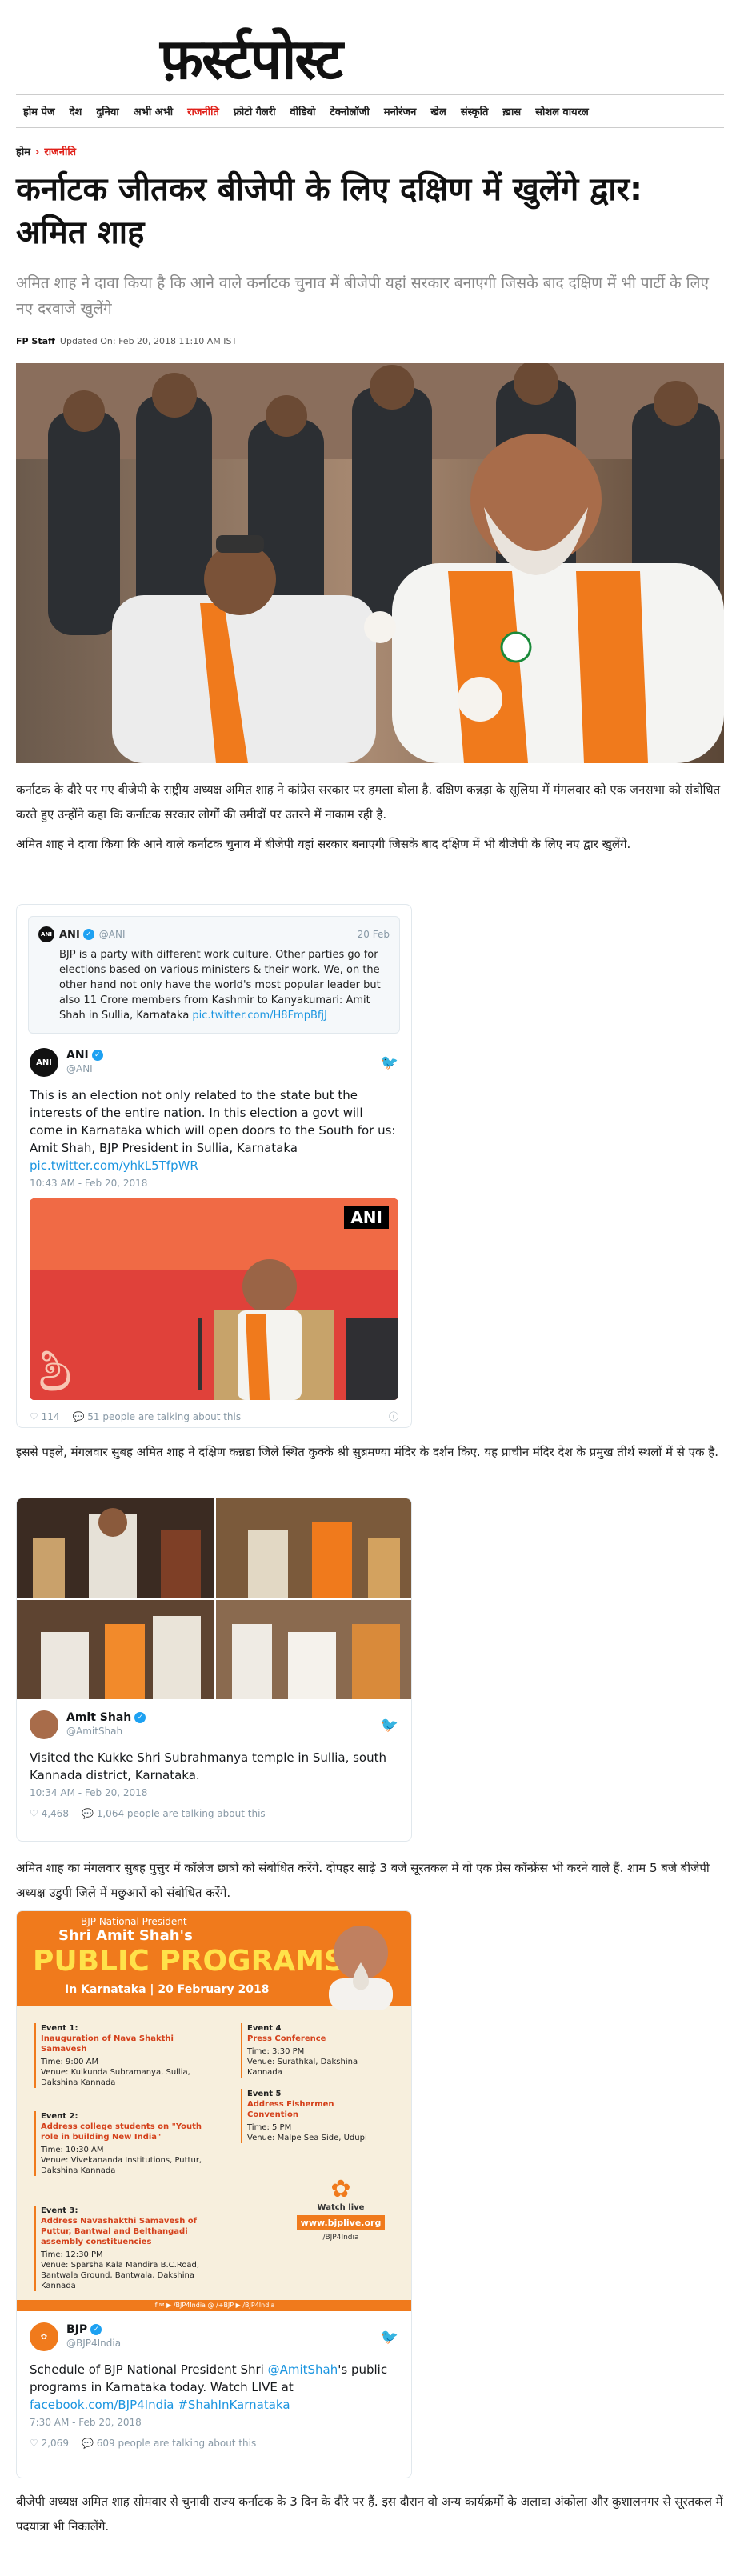  I want to click on tweet-time: 7:30 AM - Feb 20, 2018, so click(214, 2421).